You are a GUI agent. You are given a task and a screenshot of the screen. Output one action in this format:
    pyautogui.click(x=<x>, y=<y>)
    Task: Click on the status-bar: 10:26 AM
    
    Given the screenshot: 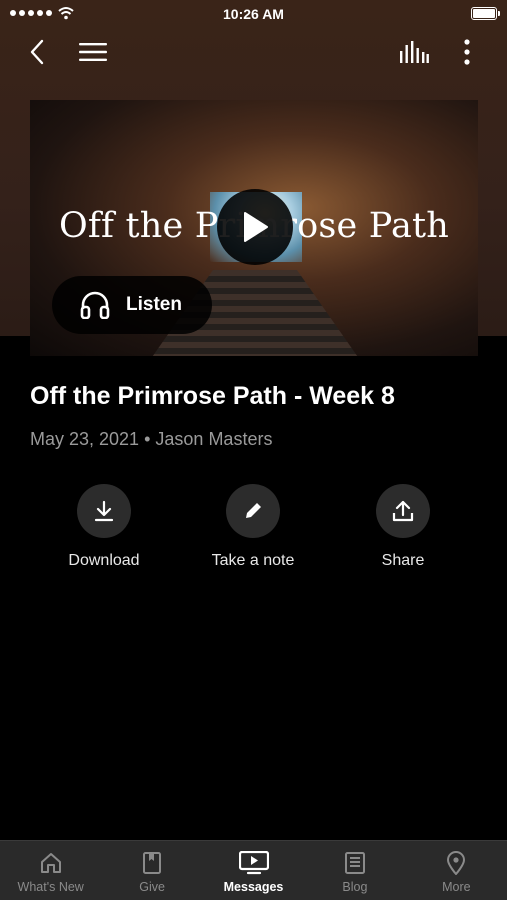 What is the action you would take?
    pyautogui.click(x=253, y=14)
    